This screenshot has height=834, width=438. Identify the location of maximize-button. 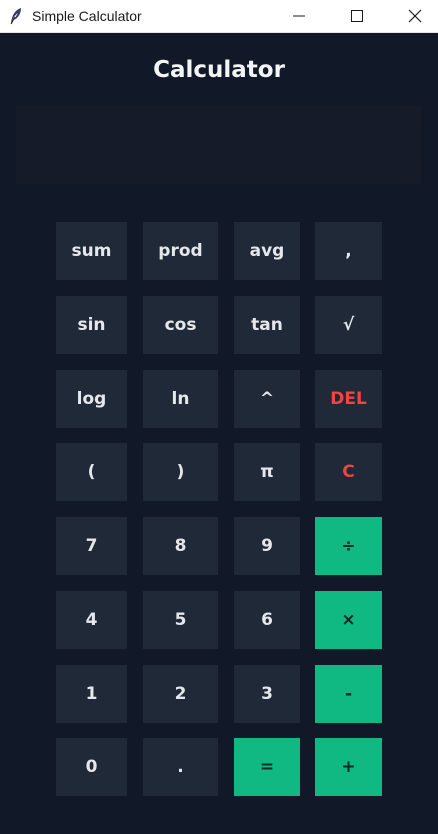
(357, 16).